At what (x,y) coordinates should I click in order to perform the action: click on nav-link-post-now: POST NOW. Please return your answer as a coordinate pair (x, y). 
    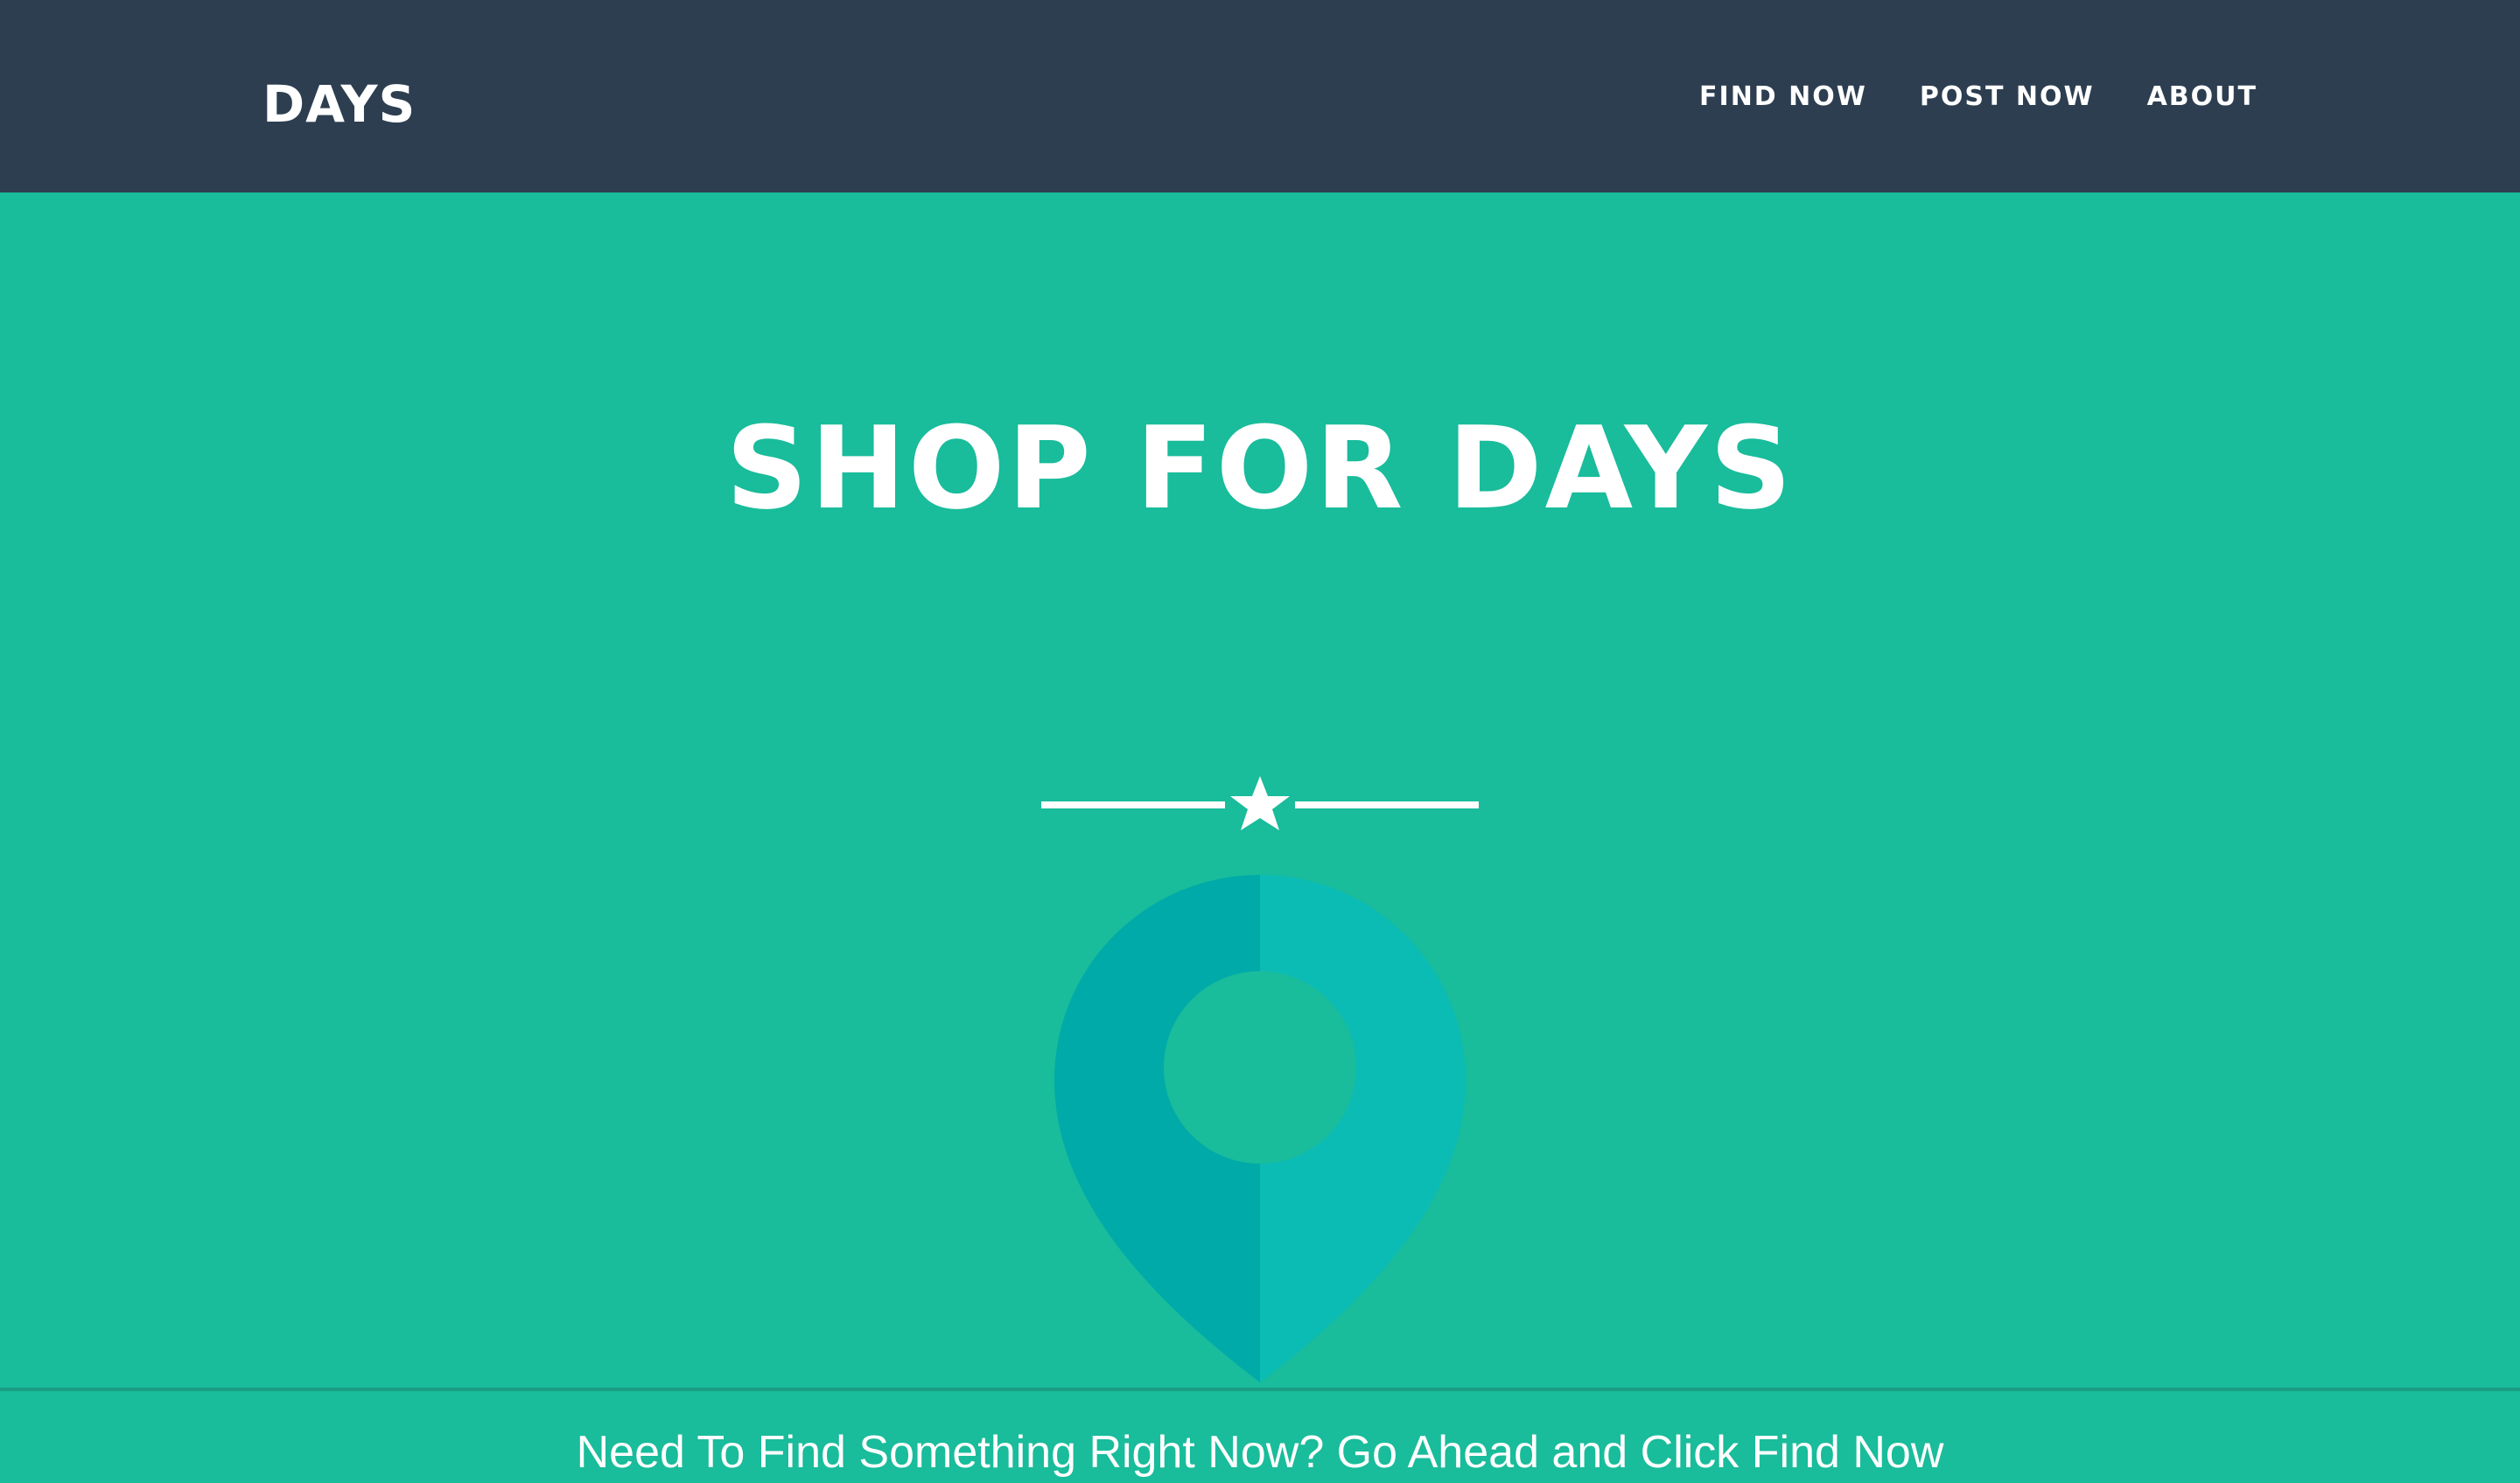
    Looking at the image, I should click on (2007, 96).